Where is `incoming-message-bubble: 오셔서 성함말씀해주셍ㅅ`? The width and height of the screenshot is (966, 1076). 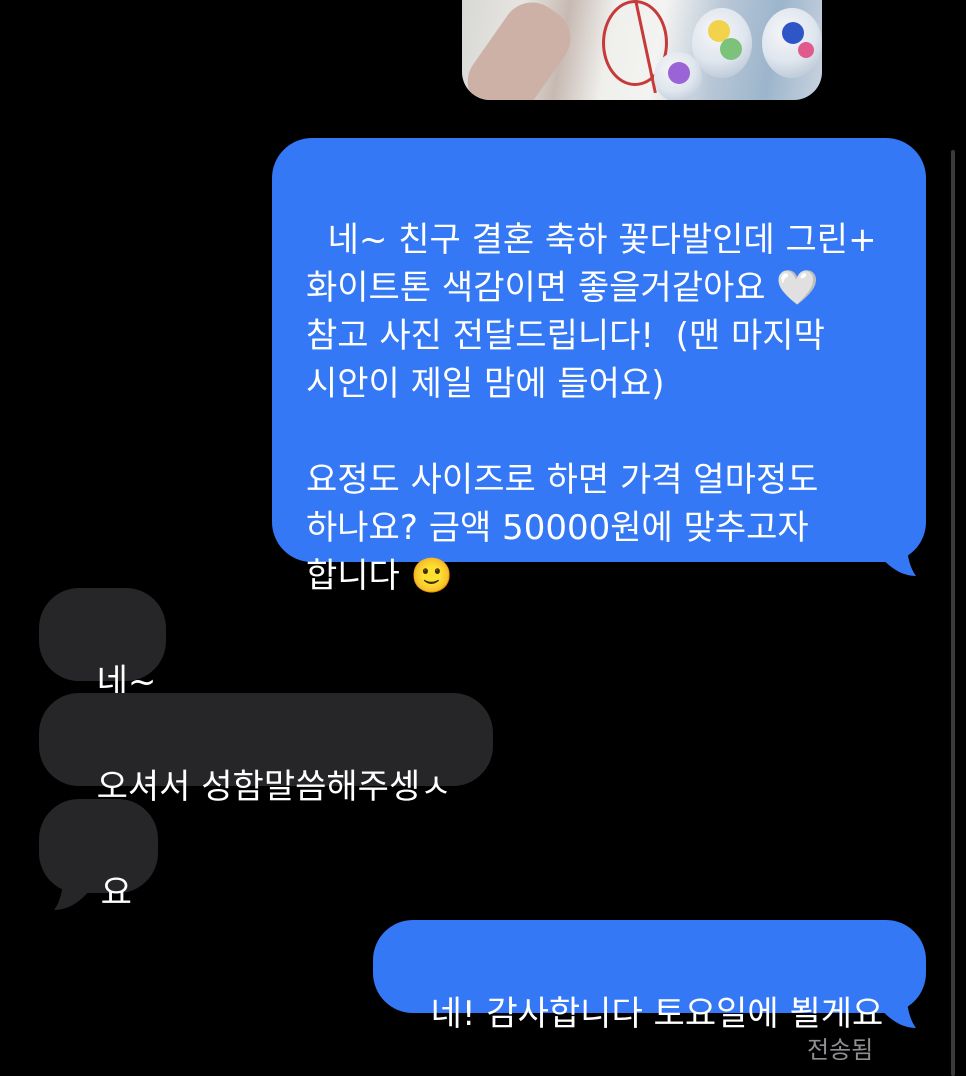 incoming-message-bubble: 오셔서 성함말씀해주셍ㅅ is located at coordinates (266, 750).